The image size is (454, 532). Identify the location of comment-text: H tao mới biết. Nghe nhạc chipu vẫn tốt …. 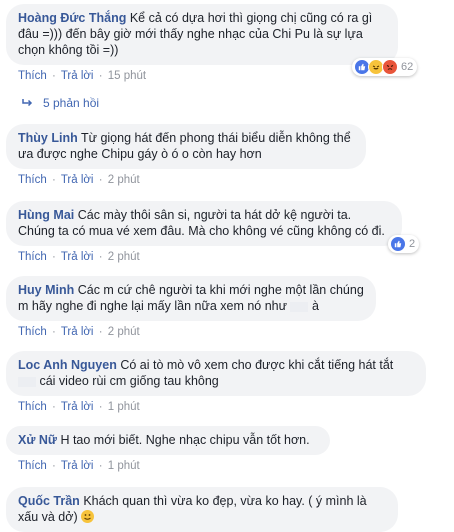
(185, 440).